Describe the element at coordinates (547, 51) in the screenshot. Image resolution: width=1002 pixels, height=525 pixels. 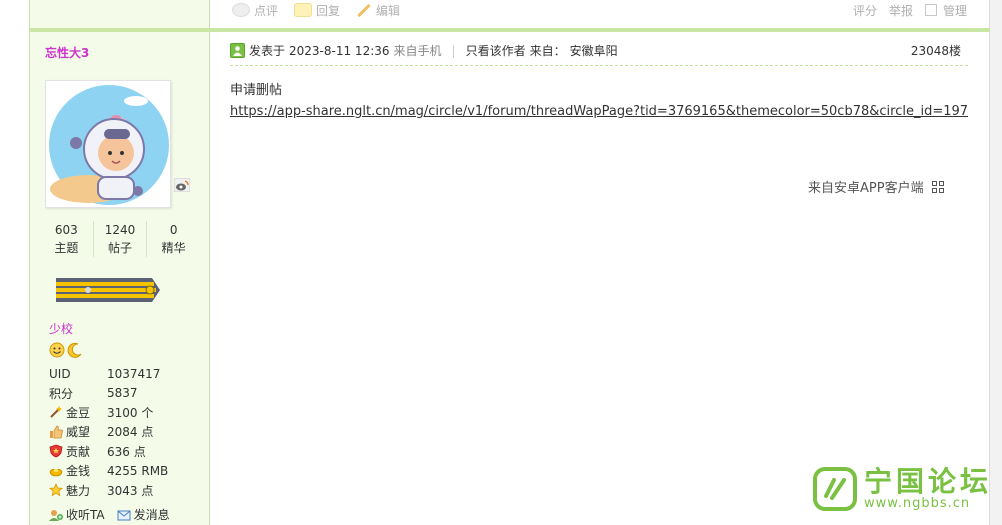
I see `from-label: 来自：` at that location.